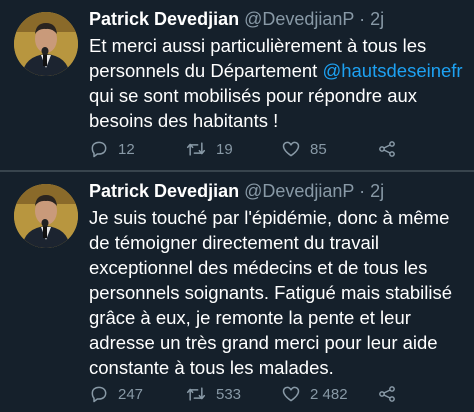  What do you see at coordinates (116, 394) in the screenshot?
I see `reply-button: 247` at bounding box center [116, 394].